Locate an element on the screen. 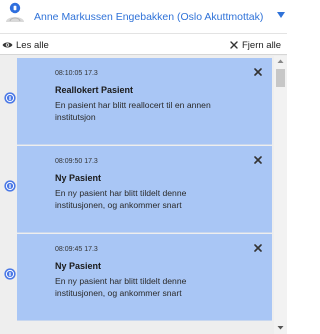 The width and height of the screenshot is (320, 334). clear-all-label: Fjern alle is located at coordinates (262, 45).